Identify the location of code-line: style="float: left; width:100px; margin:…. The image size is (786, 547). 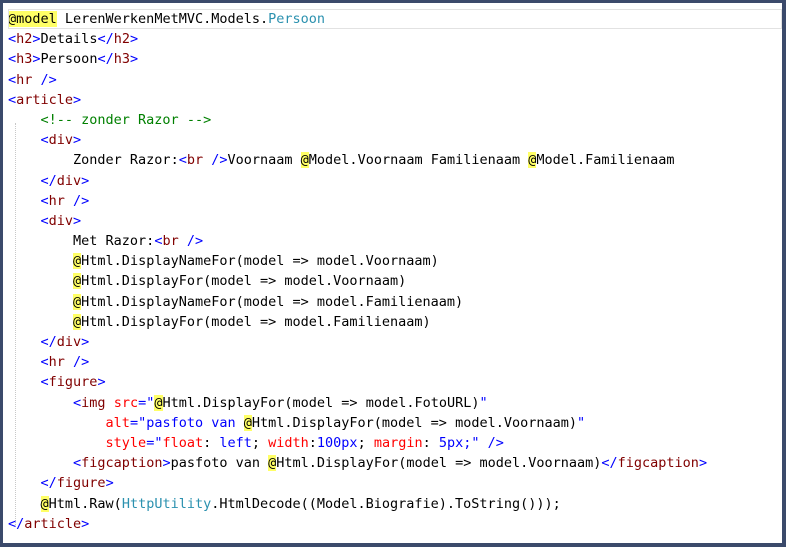
(395, 443).